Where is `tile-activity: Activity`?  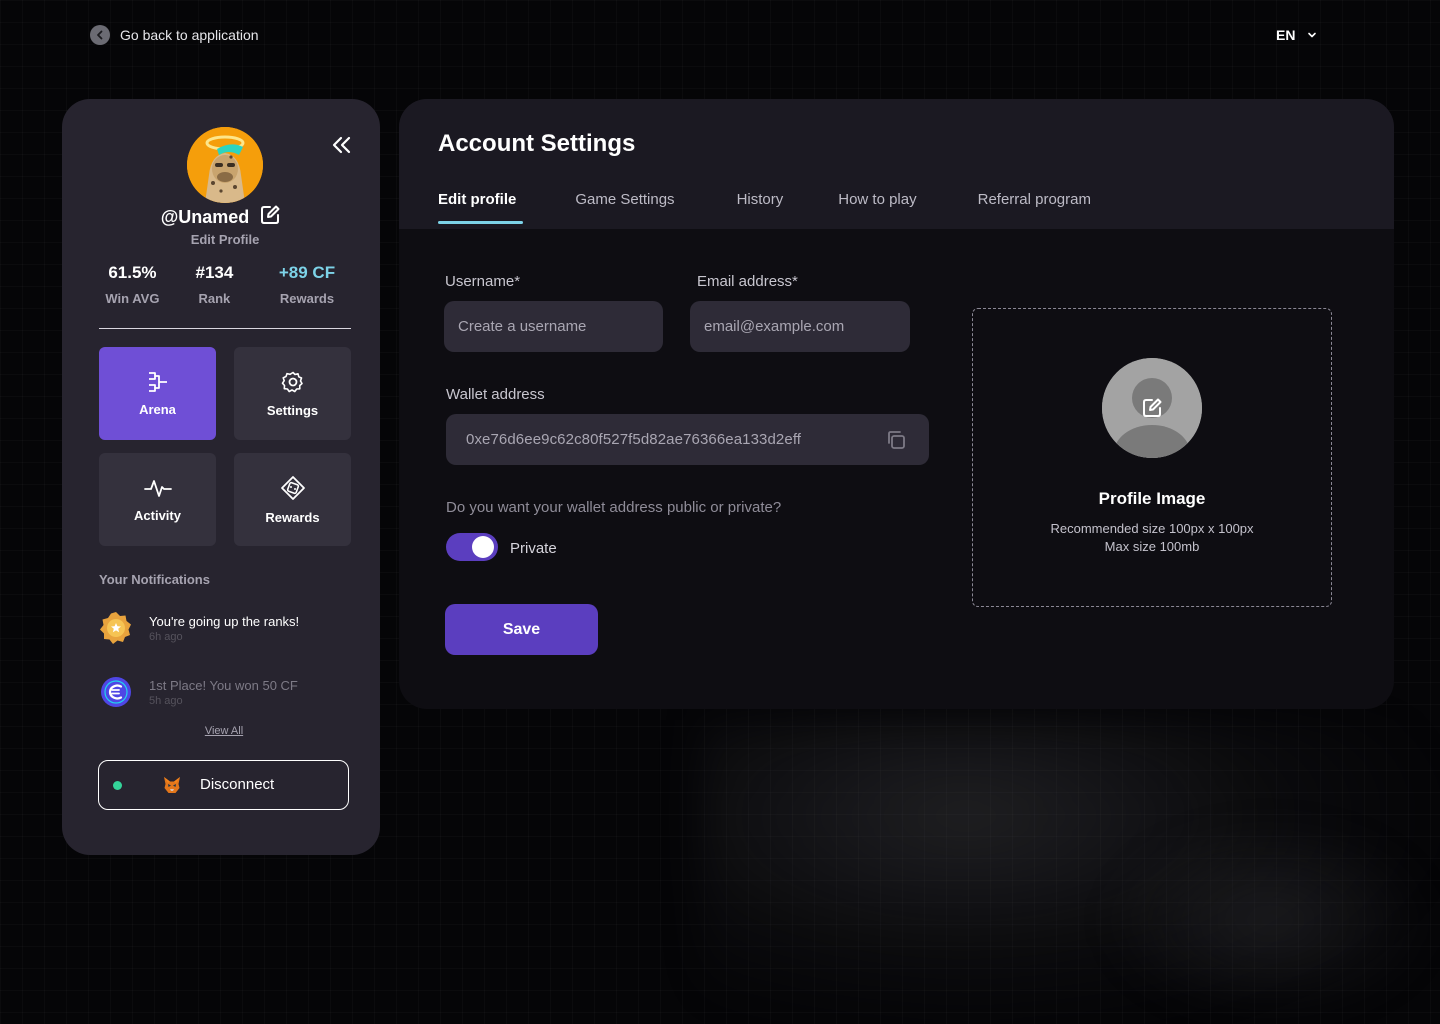
tile-activity: Activity is located at coordinates (157, 499).